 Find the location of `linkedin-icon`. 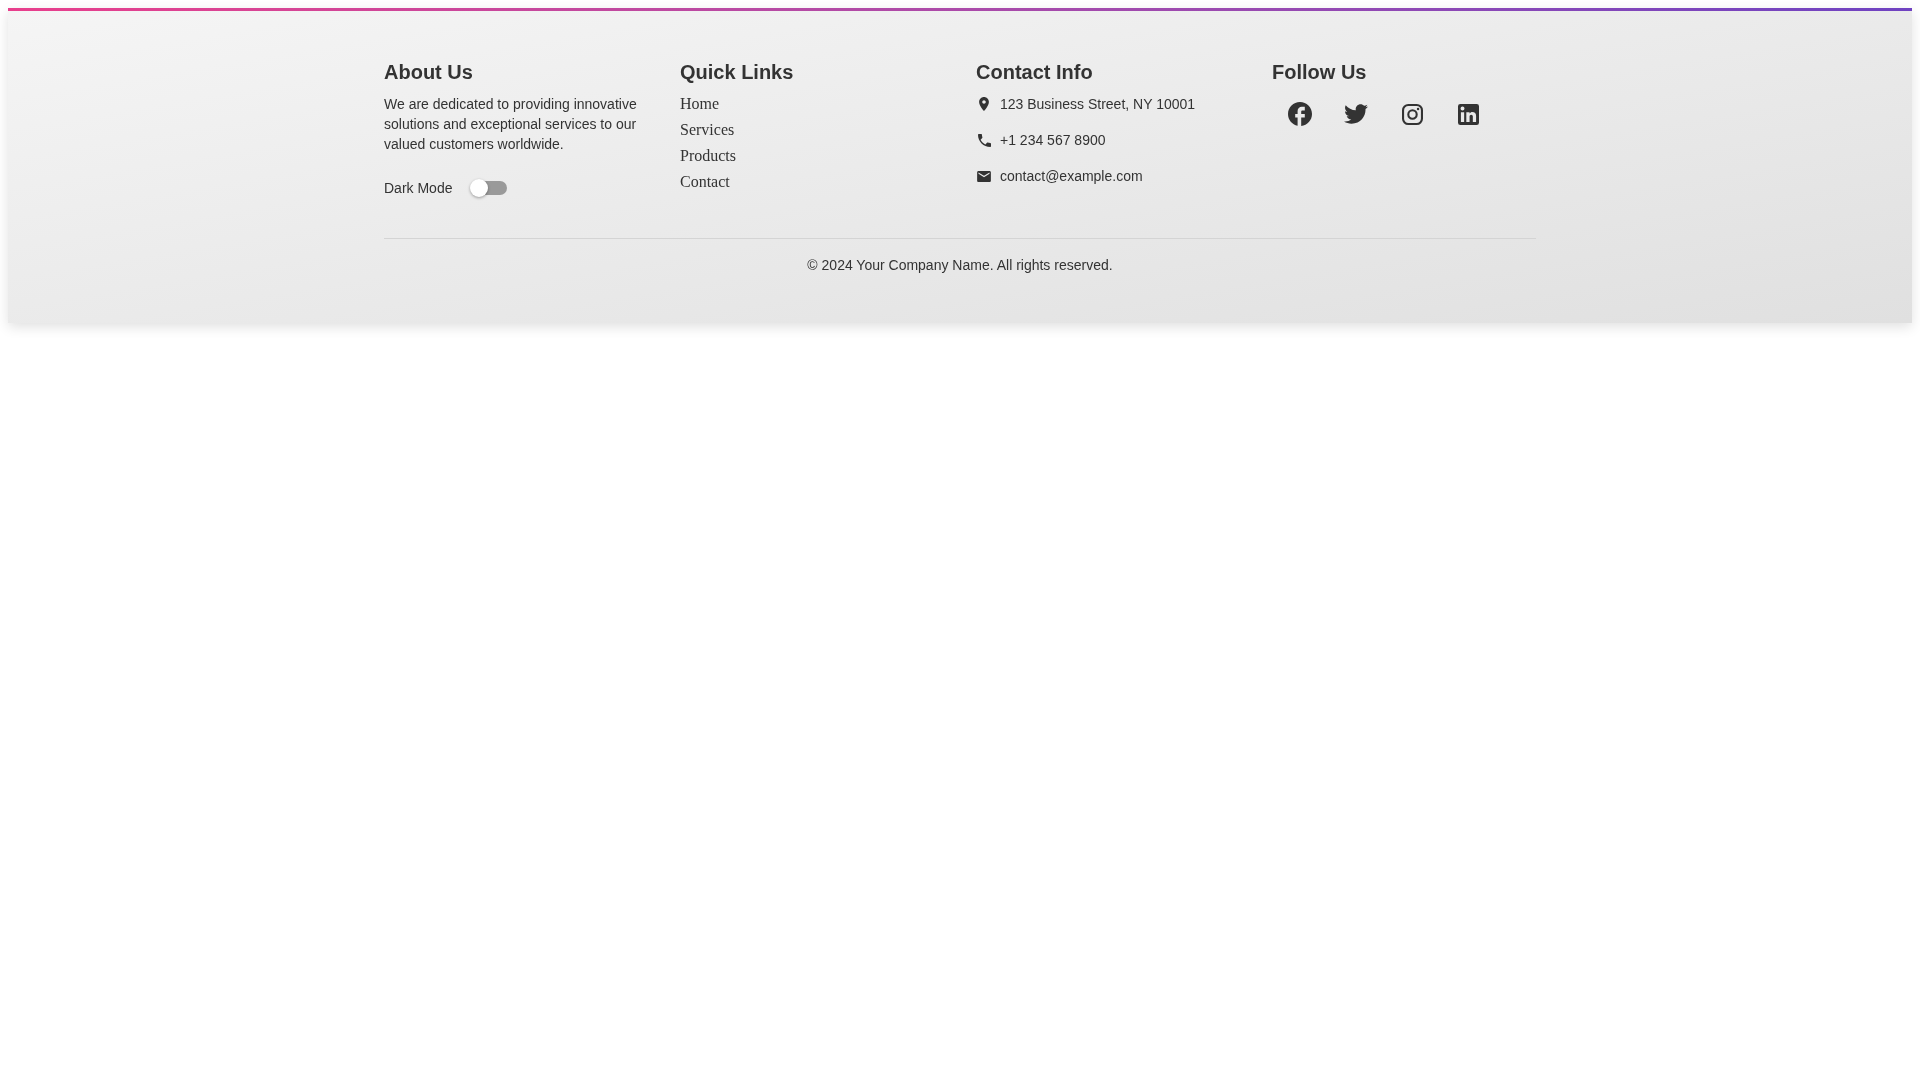

linkedin-icon is located at coordinates (1468, 114).